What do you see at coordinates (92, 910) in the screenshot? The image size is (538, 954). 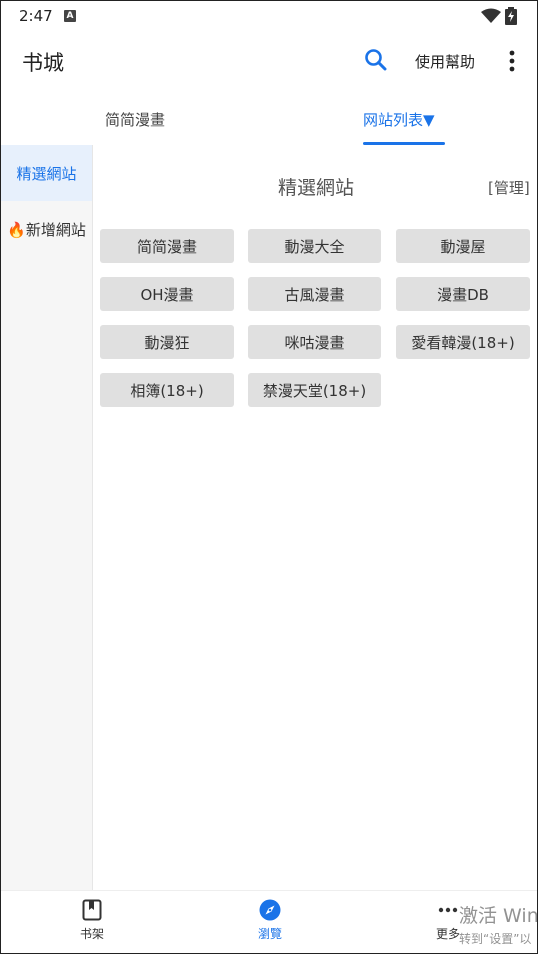 I see `bookmark-book-icon` at bounding box center [92, 910].